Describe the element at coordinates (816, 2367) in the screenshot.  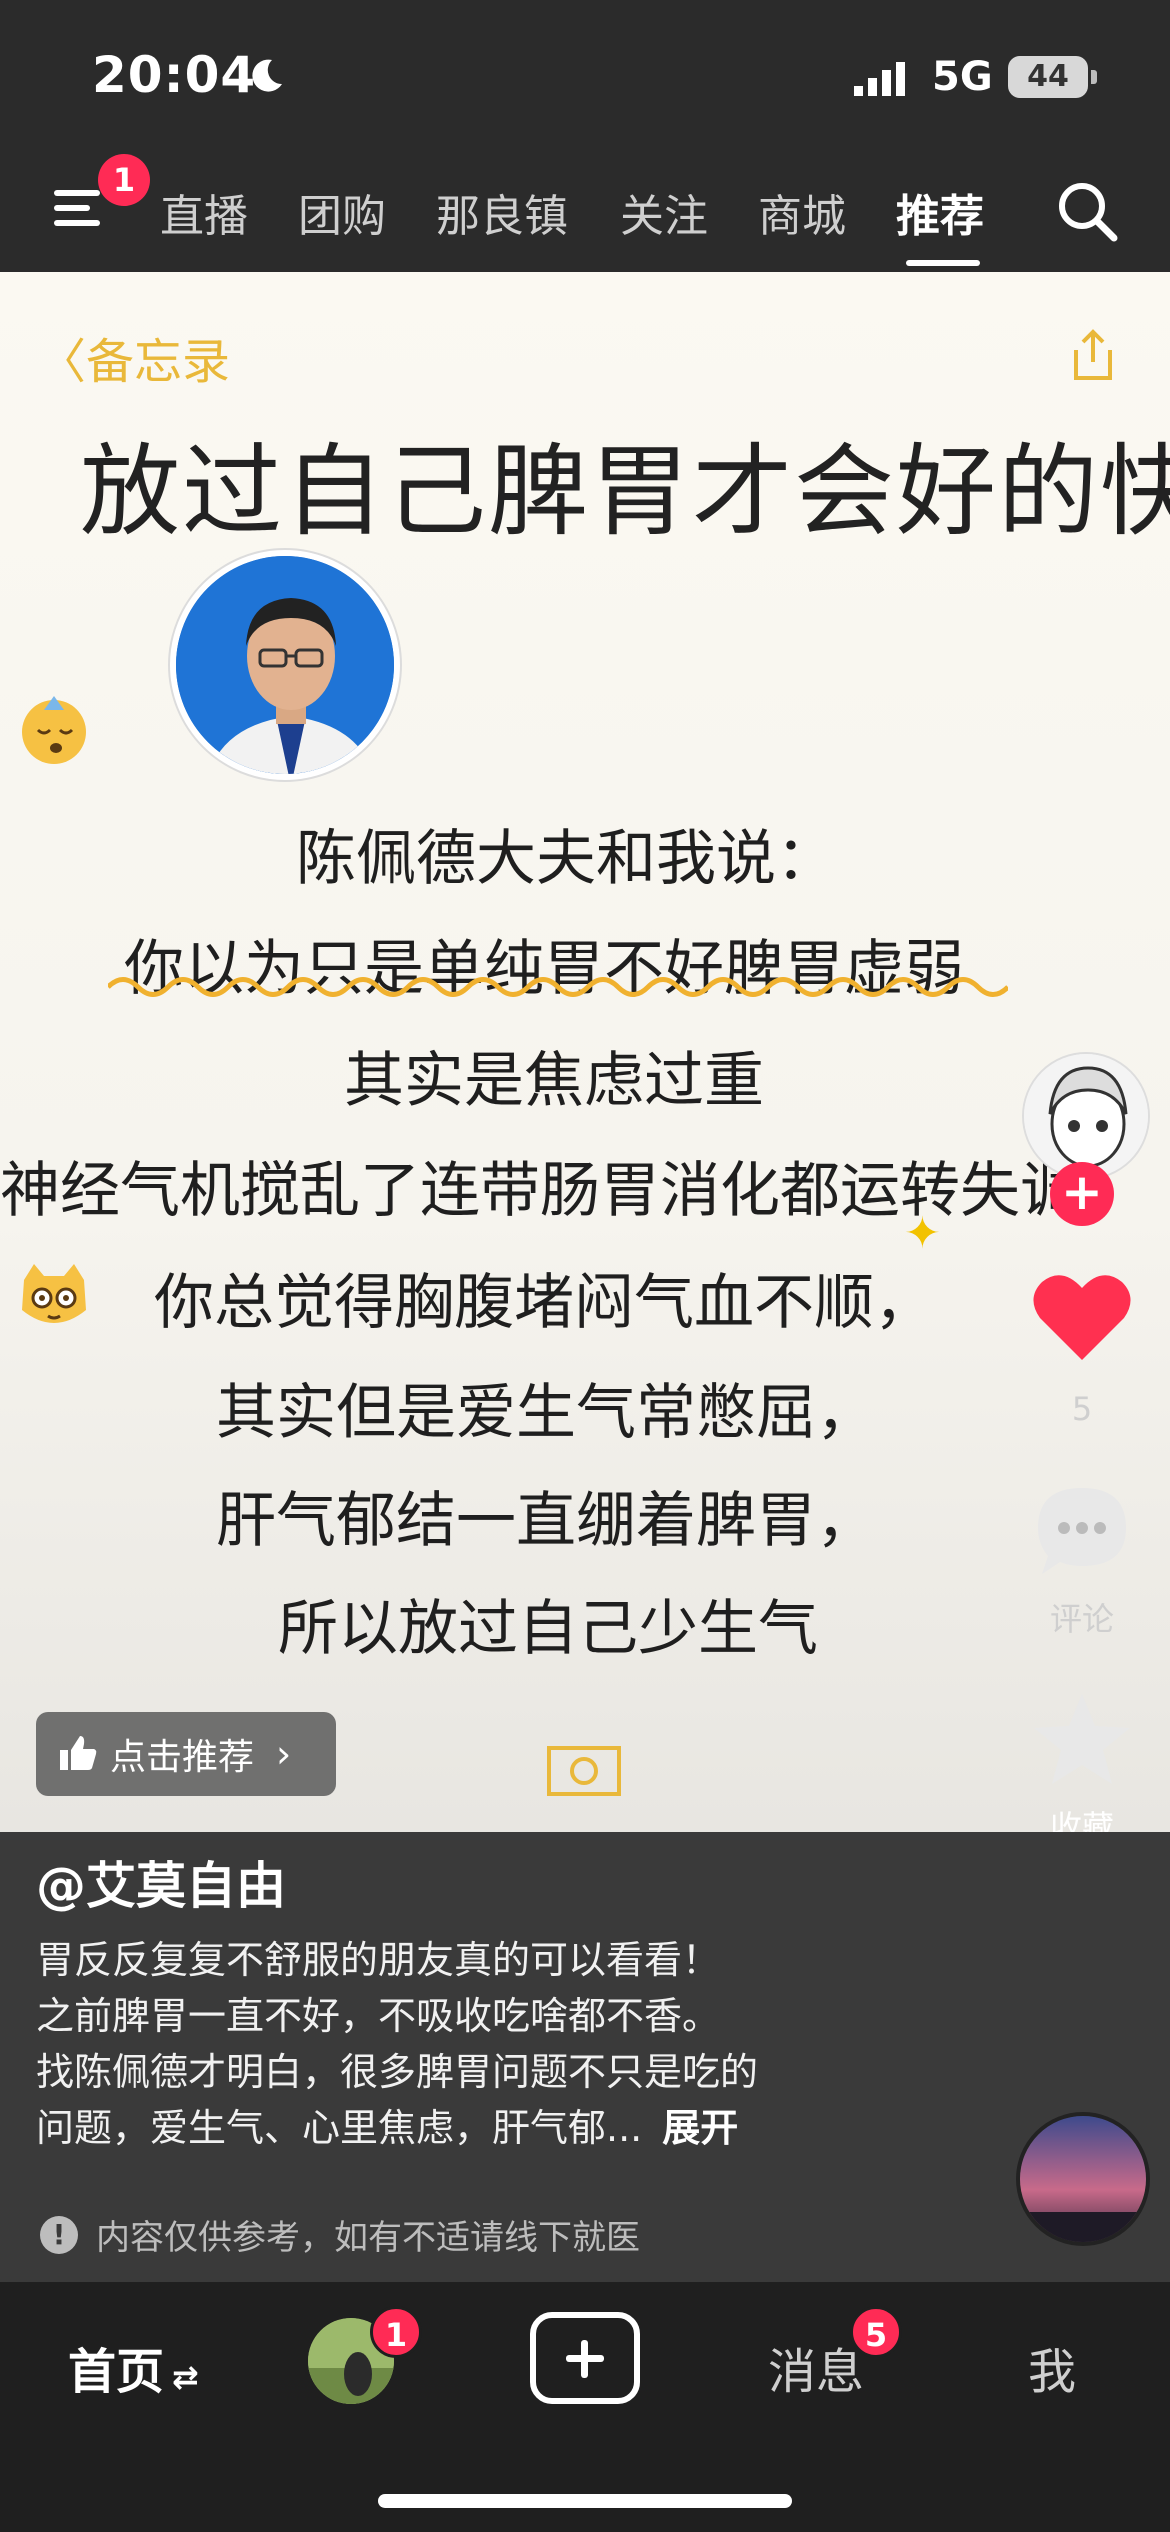
I see `tab-messages: 消息` at that location.